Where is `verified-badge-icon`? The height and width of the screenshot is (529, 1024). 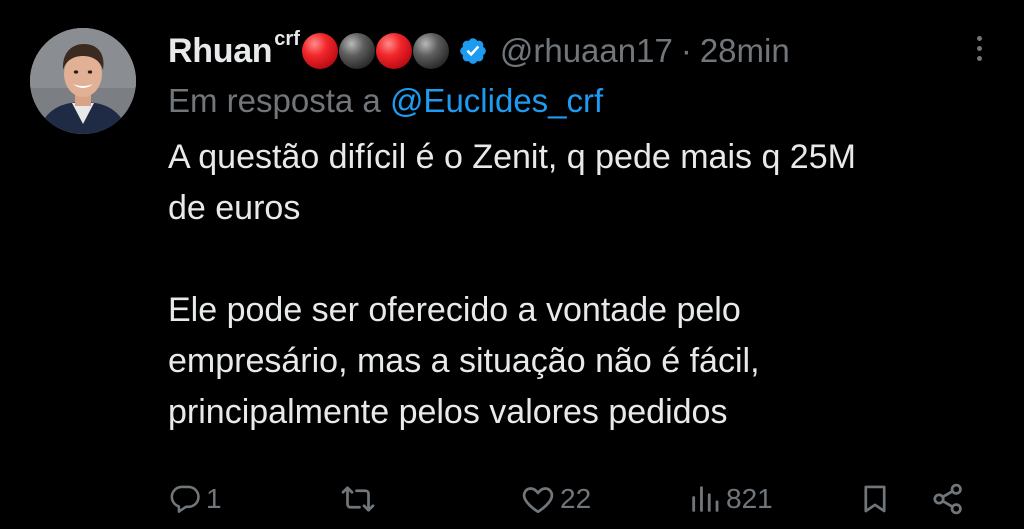 verified-badge-icon is located at coordinates (473, 51).